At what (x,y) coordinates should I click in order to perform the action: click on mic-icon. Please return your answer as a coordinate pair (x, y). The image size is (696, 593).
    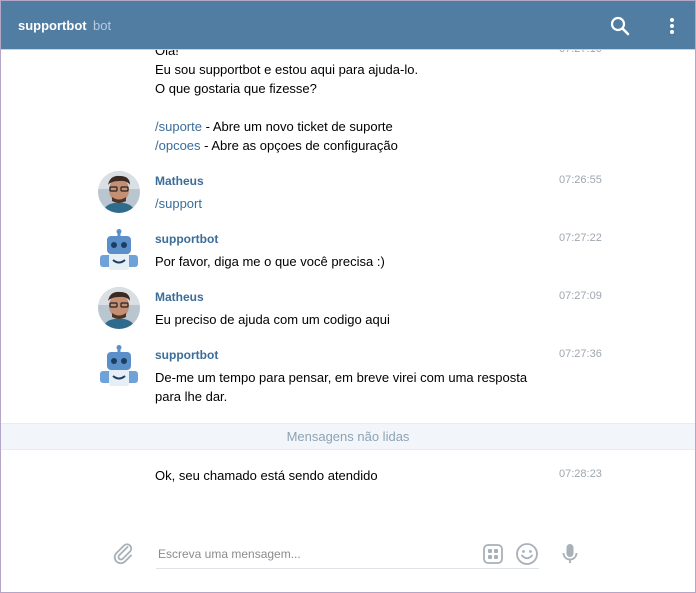
    Looking at the image, I should click on (570, 554).